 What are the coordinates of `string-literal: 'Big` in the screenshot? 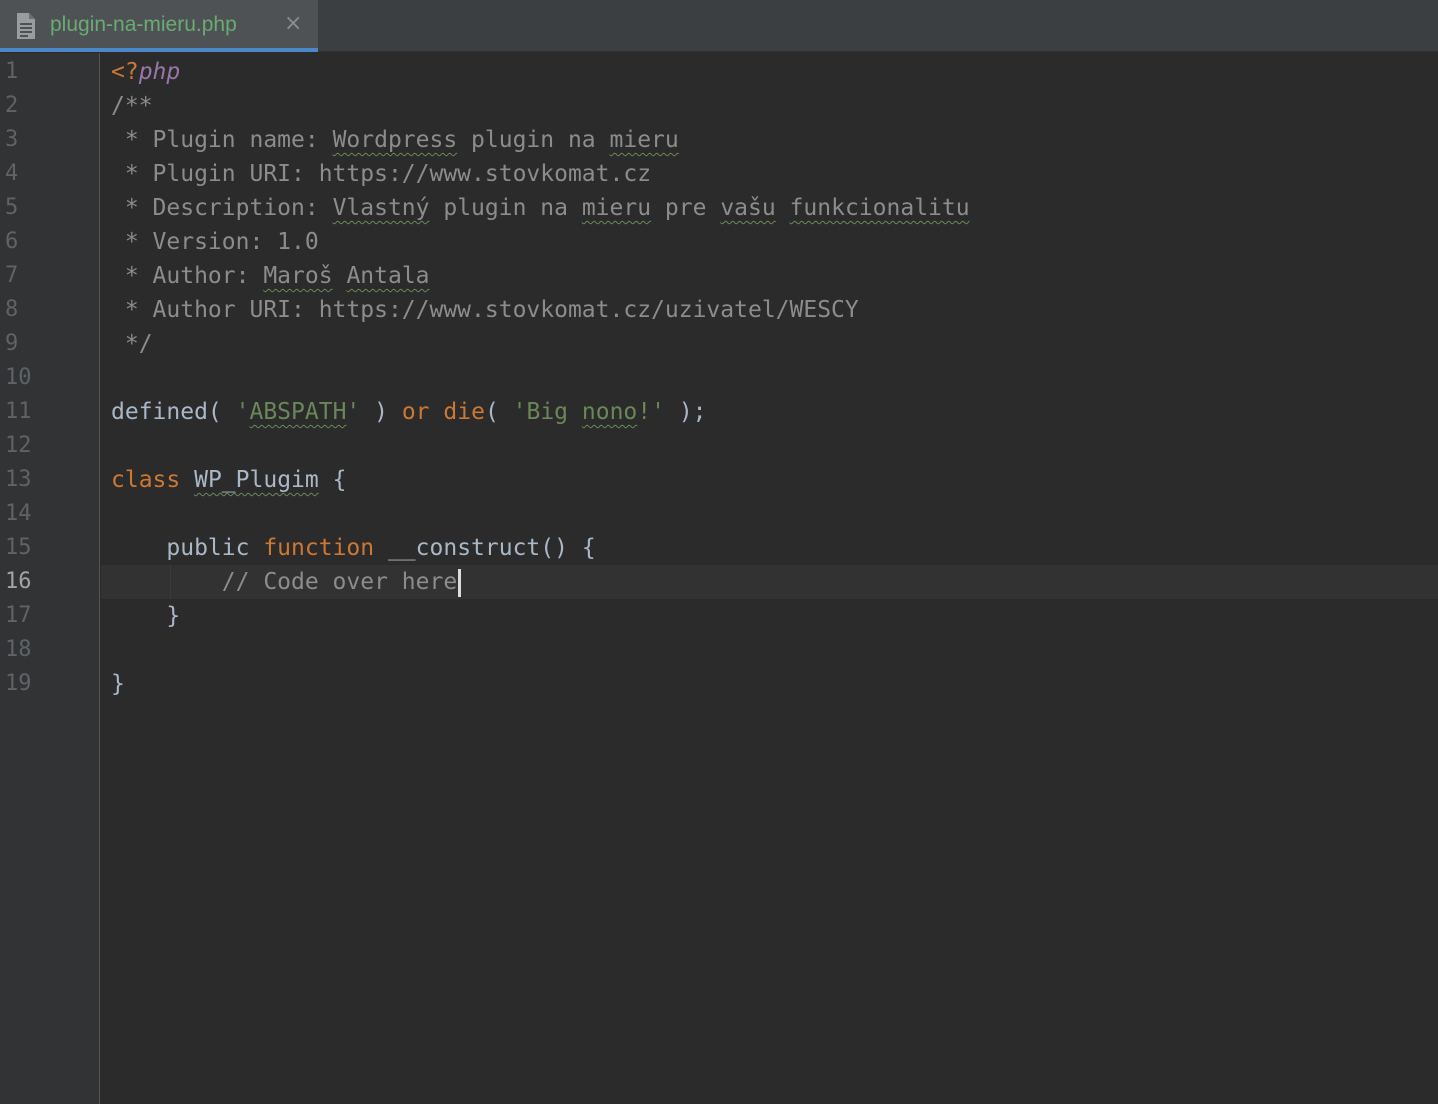 It's located at (547, 412).